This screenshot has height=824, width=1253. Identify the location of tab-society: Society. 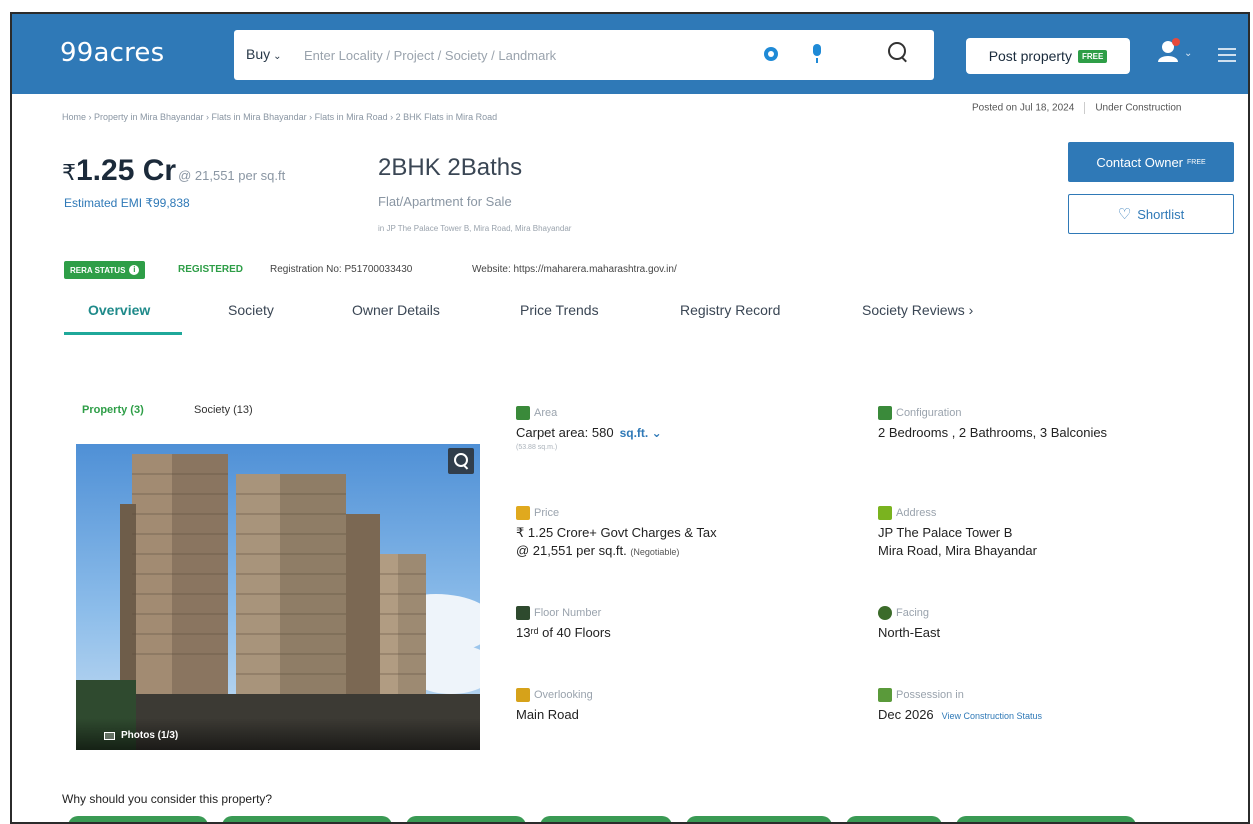
(251, 310).